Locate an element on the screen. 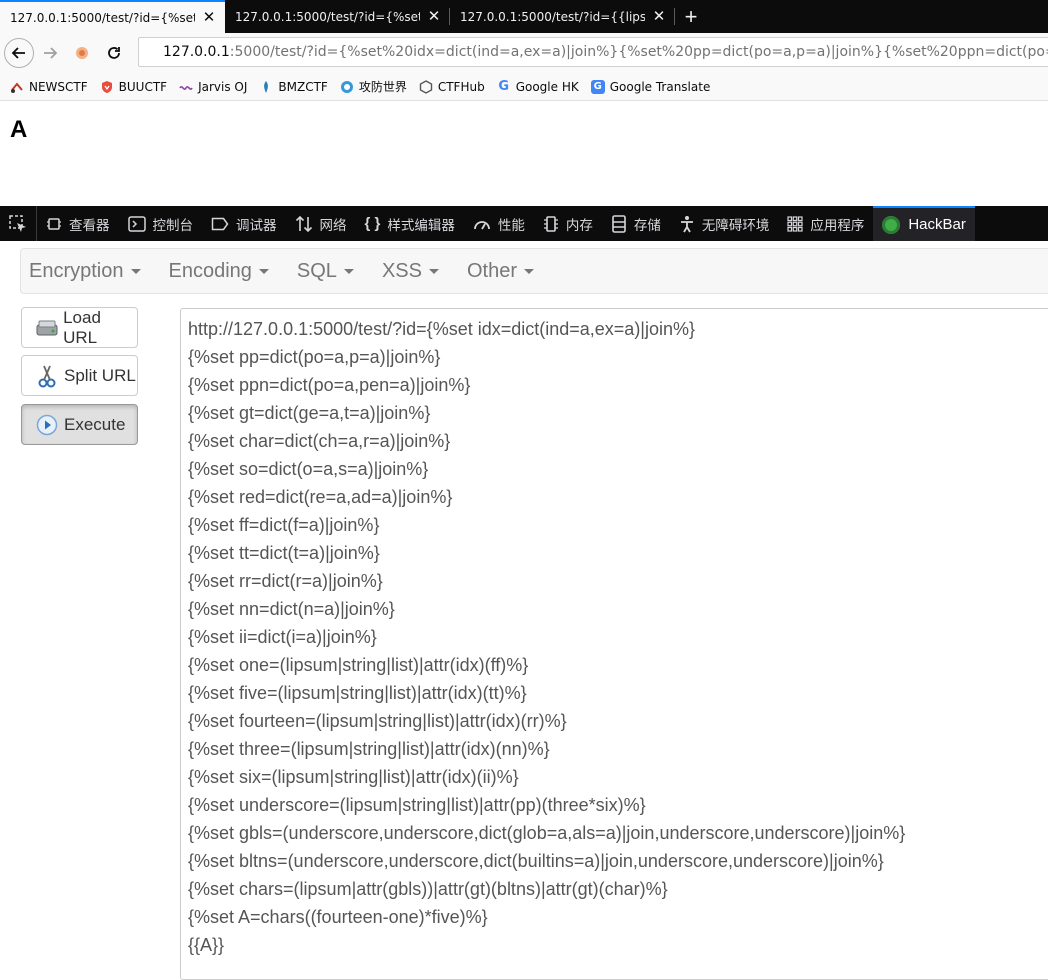 Image resolution: width=1048 pixels, height=980 pixels. network-icon is located at coordinates (303, 223).